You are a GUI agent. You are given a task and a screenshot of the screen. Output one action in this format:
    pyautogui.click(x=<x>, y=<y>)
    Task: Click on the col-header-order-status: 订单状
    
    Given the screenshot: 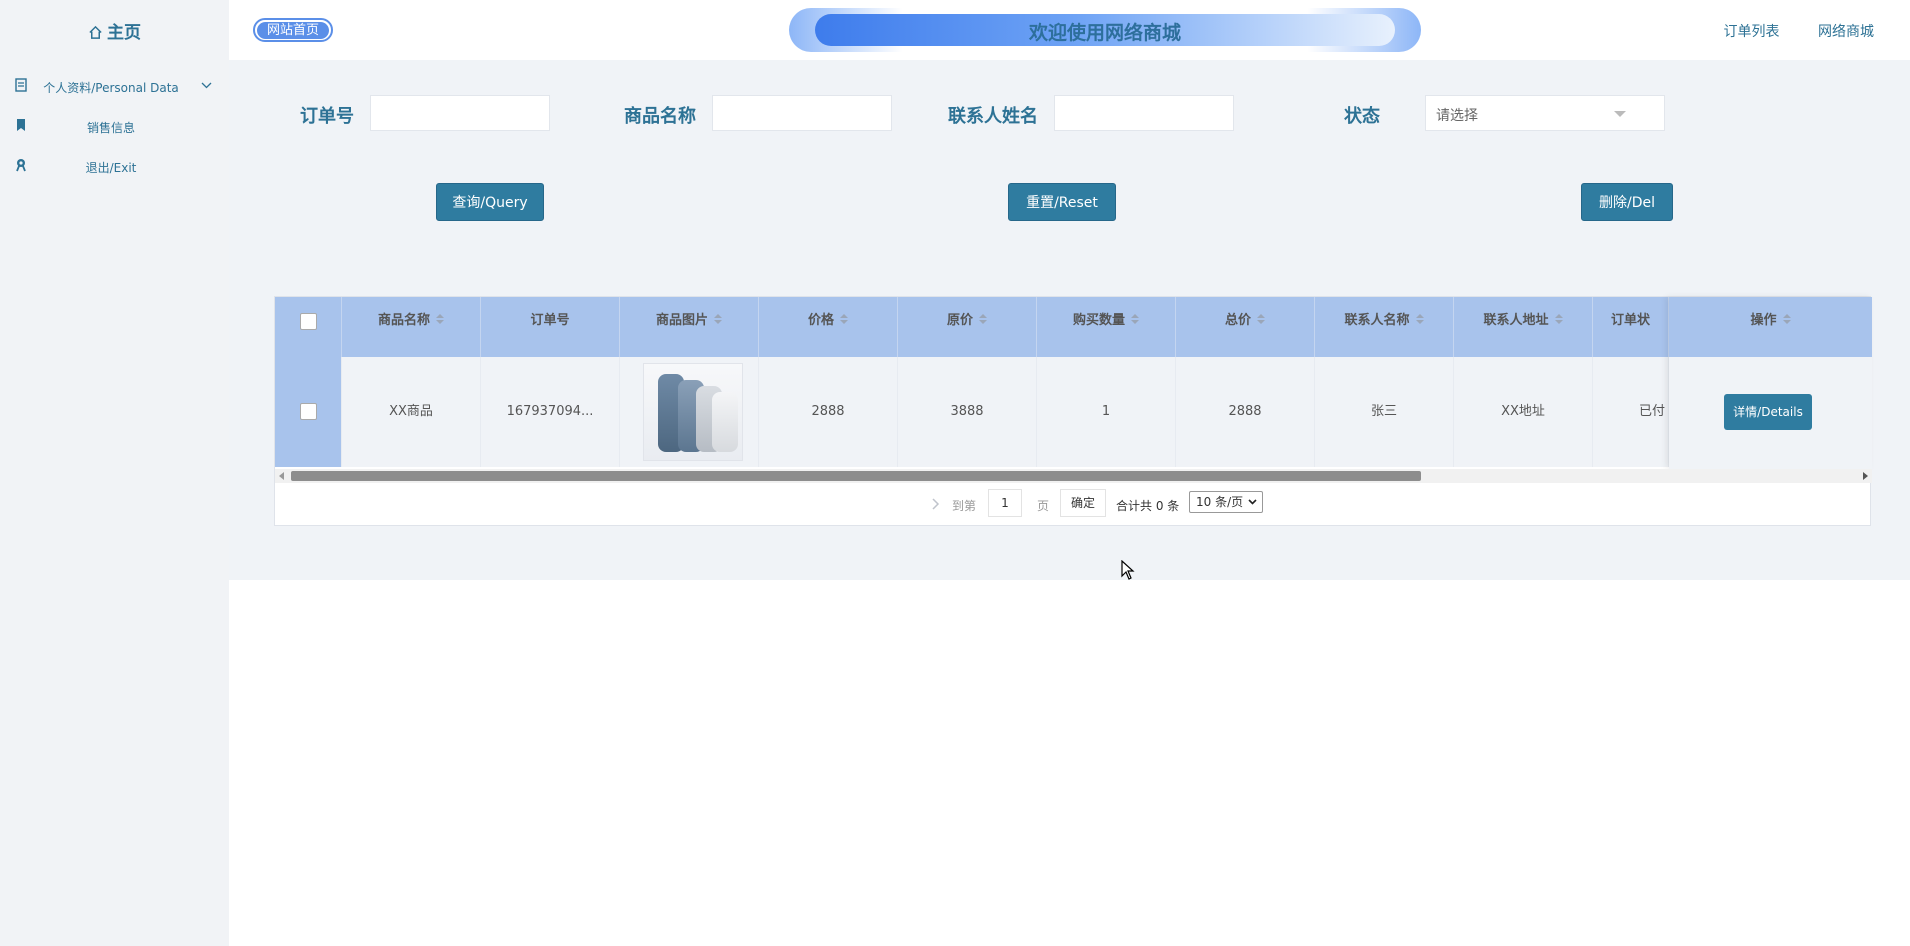 What is the action you would take?
    pyautogui.click(x=1631, y=327)
    